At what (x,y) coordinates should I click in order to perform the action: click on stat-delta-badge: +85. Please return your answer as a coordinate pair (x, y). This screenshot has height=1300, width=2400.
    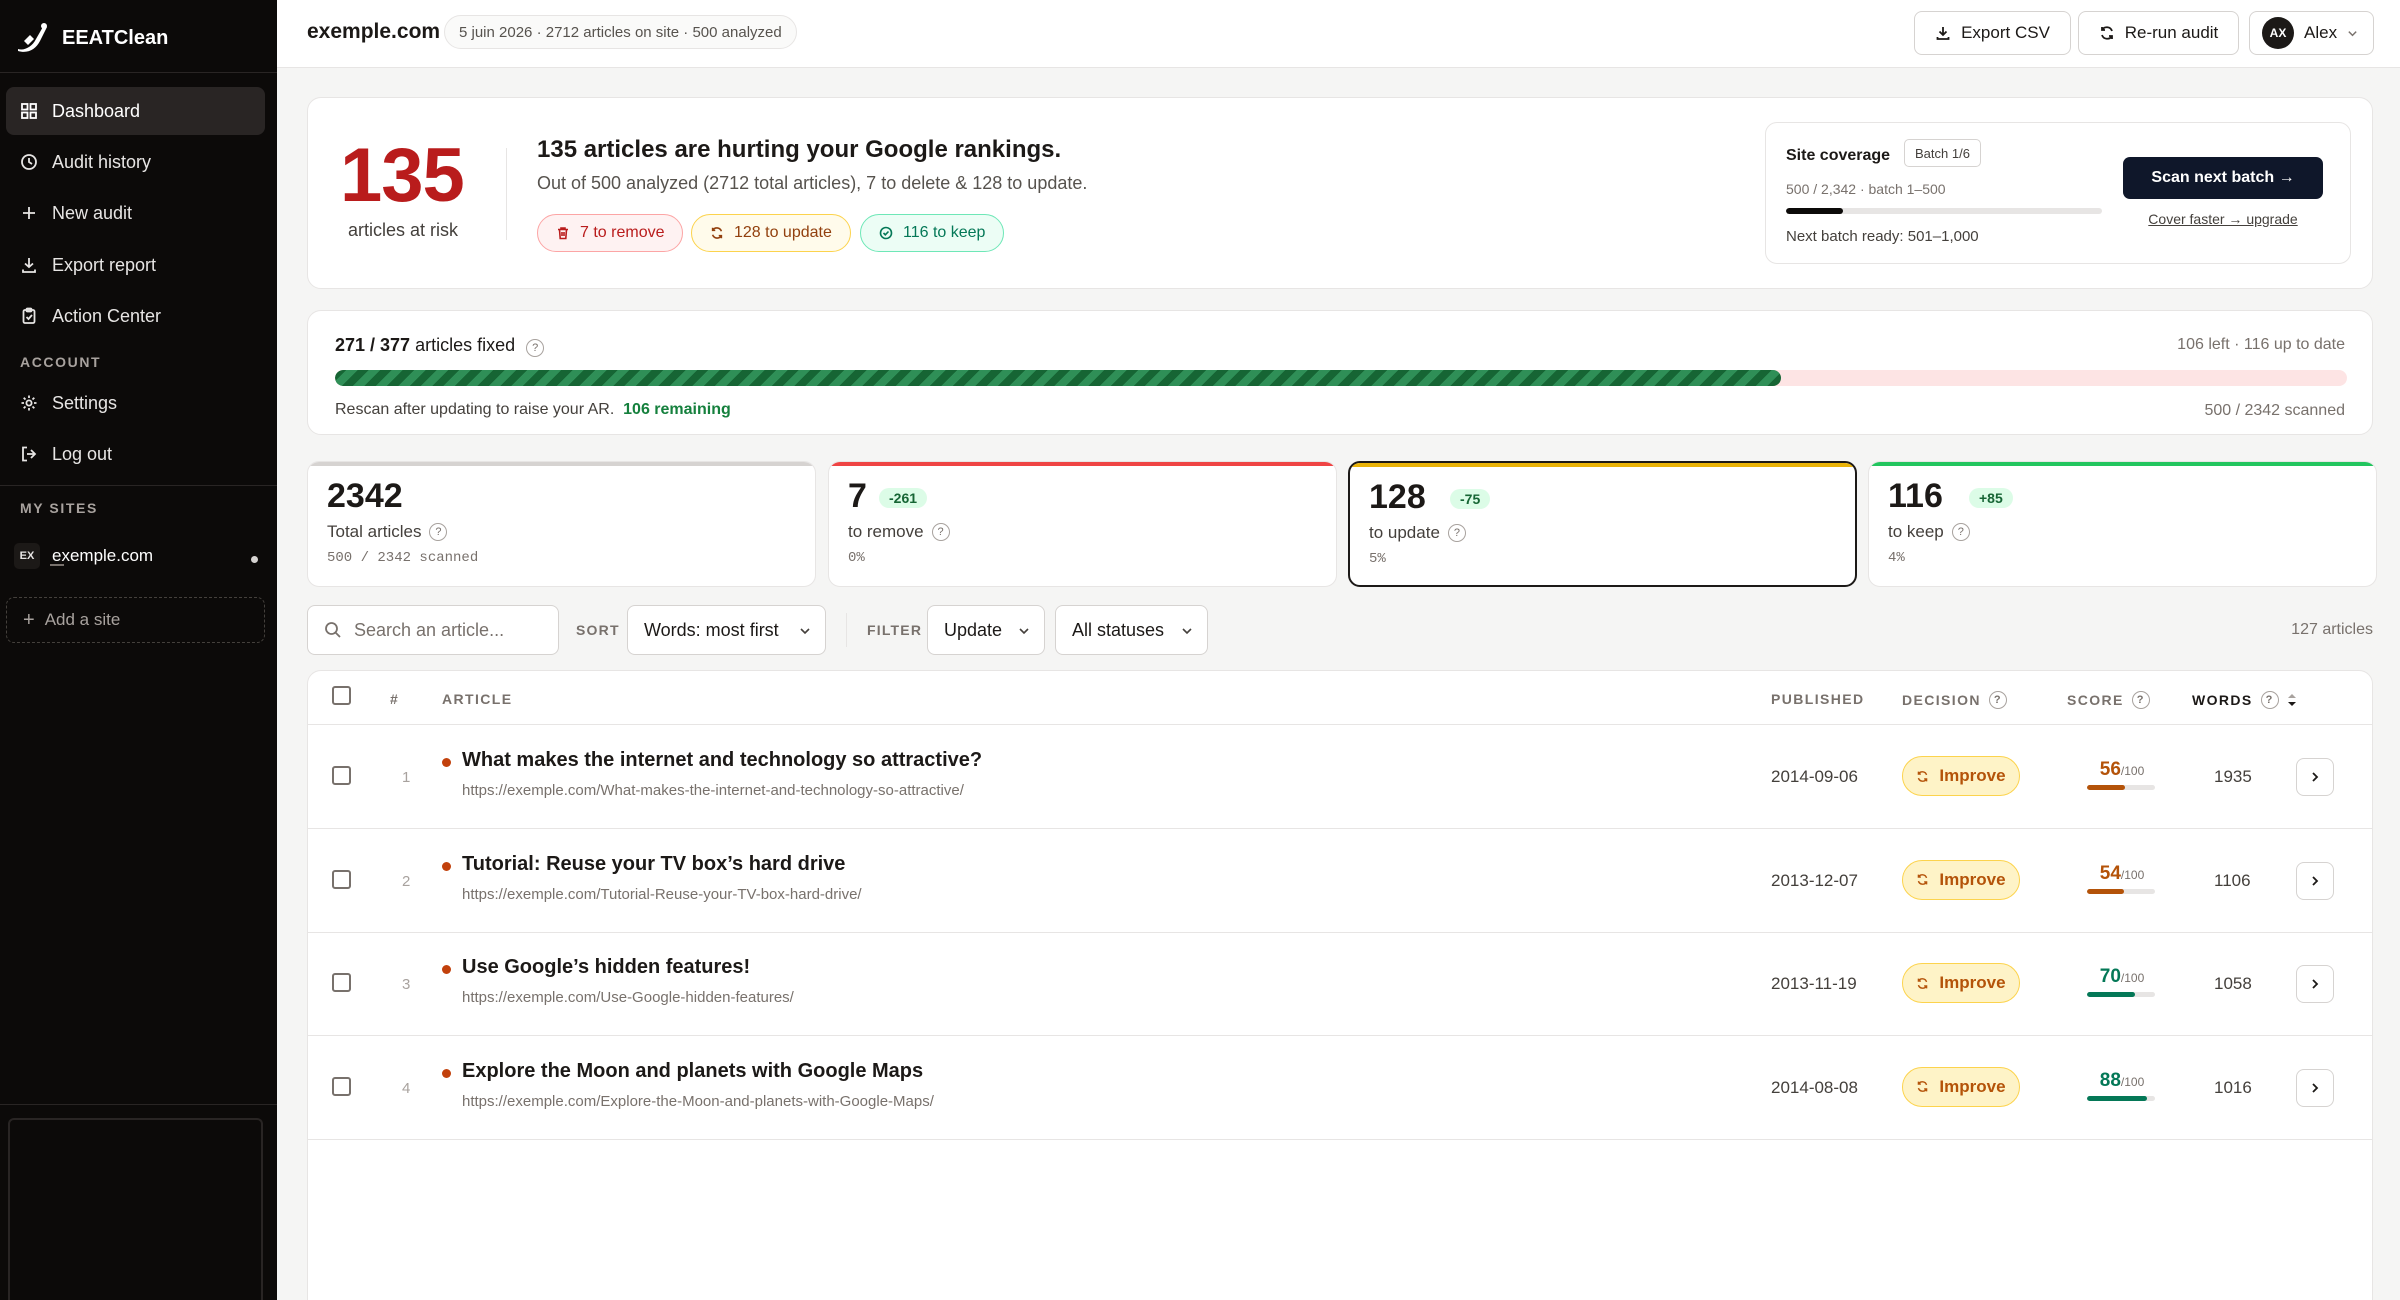
    Looking at the image, I should click on (1991, 498).